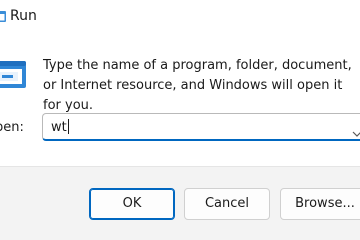  What do you see at coordinates (13, 75) in the screenshot?
I see `run-dialog-icon` at bounding box center [13, 75].